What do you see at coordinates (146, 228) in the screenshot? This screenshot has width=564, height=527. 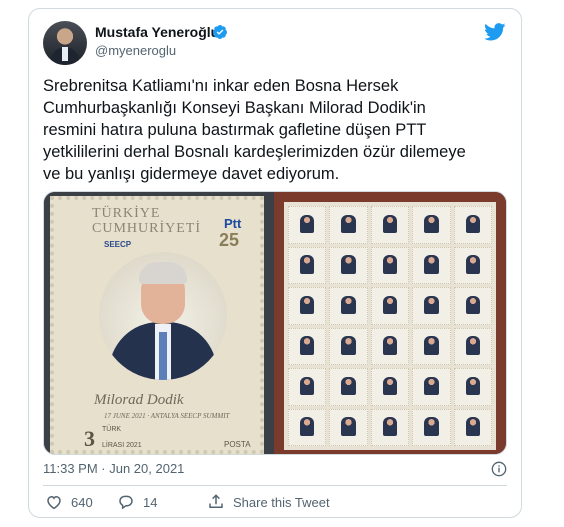 I see `stamp-country-line2: CUMHURİYETİ` at bounding box center [146, 228].